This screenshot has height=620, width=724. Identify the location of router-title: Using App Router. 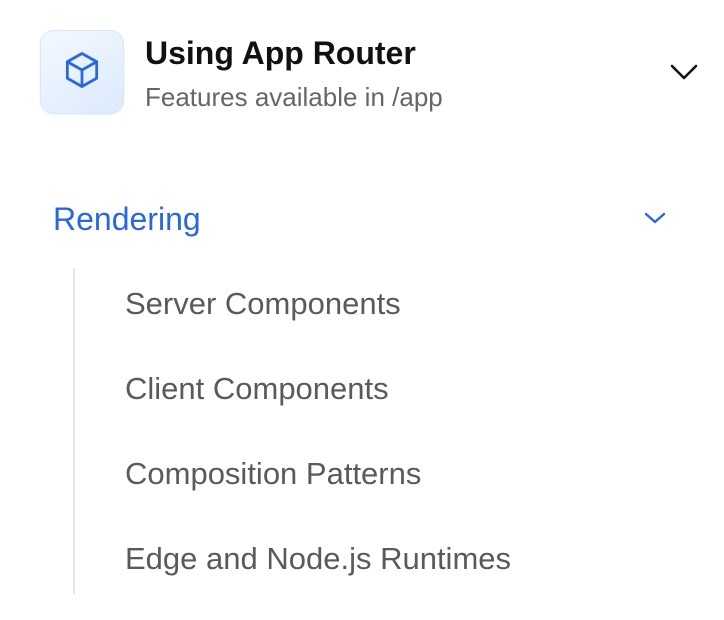
(280, 53).